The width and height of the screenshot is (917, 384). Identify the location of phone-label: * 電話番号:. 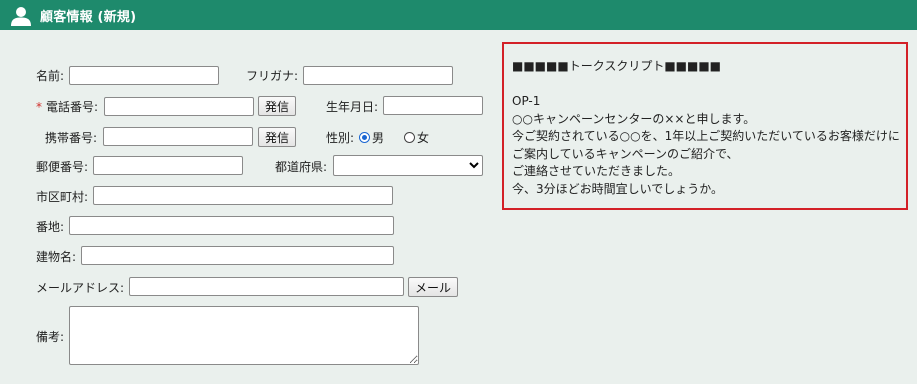
(67, 106).